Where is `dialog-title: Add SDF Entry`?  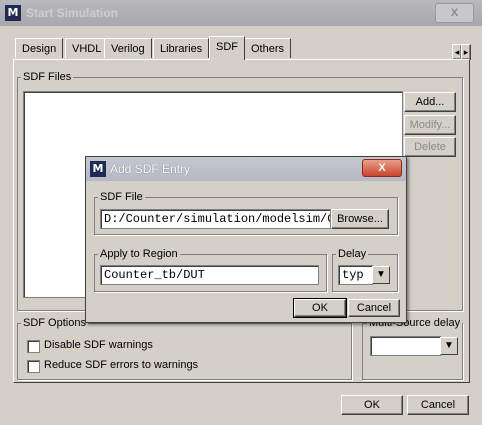
dialog-title: Add SDF Entry is located at coordinates (150, 169).